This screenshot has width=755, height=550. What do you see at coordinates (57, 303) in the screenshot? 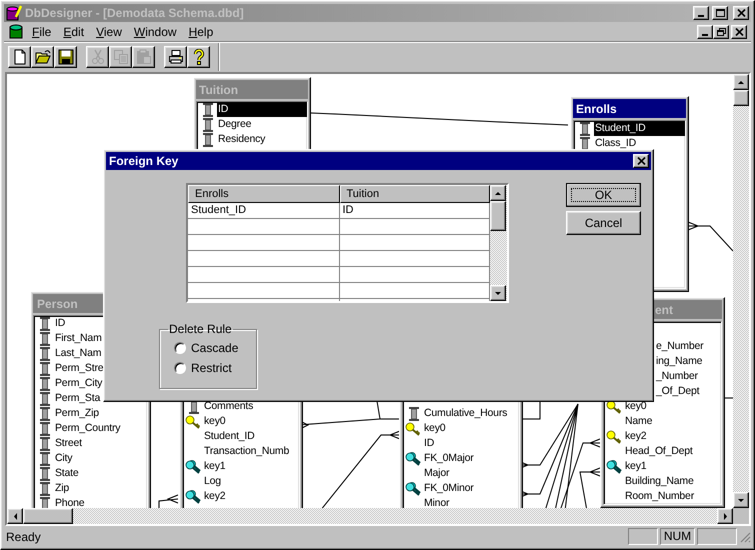
I see `table-title: Person` at bounding box center [57, 303].